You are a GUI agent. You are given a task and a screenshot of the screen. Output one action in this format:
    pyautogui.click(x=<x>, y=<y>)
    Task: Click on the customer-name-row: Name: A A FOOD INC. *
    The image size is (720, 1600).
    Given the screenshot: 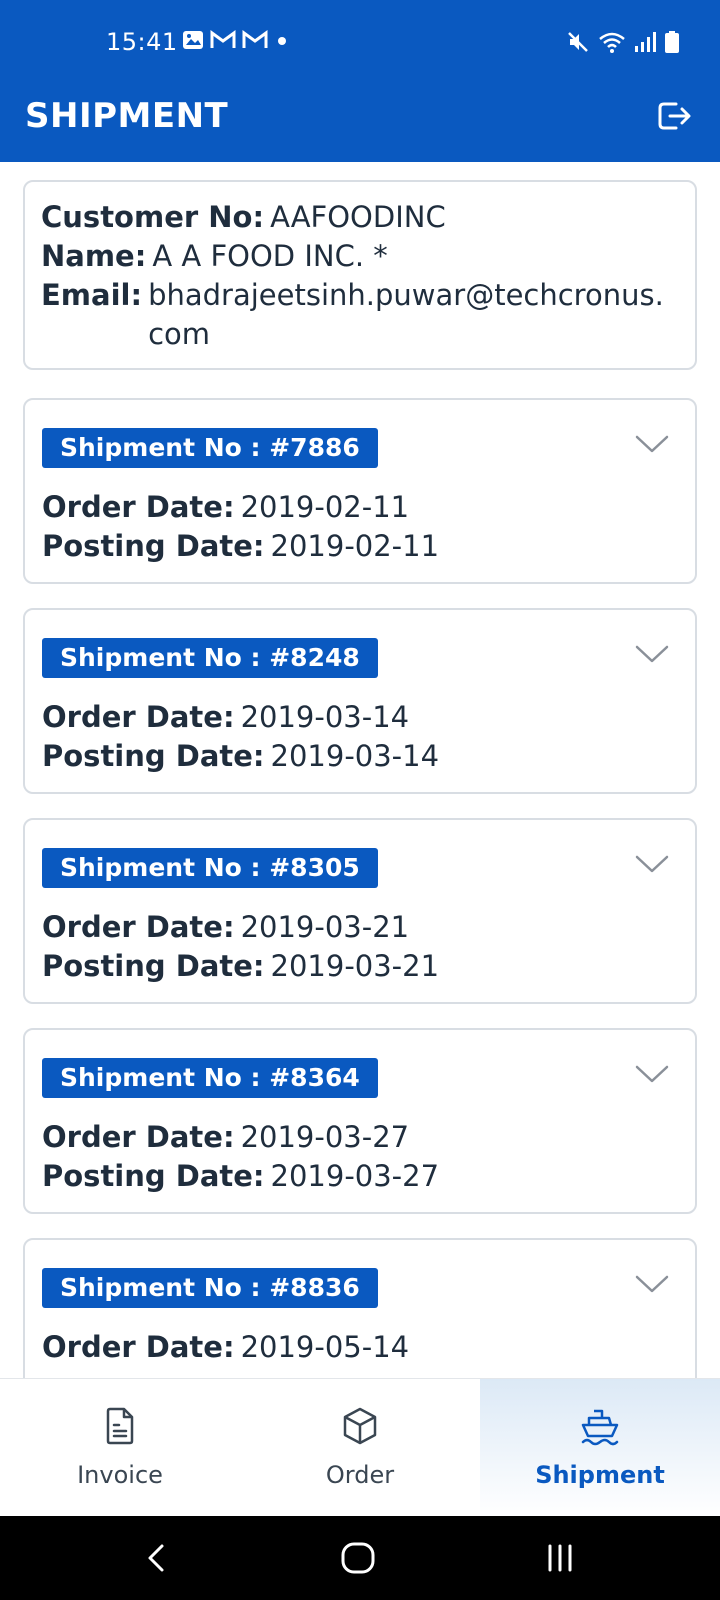 What is the action you would take?
    pyautogui.click(x=360, y=256)
    